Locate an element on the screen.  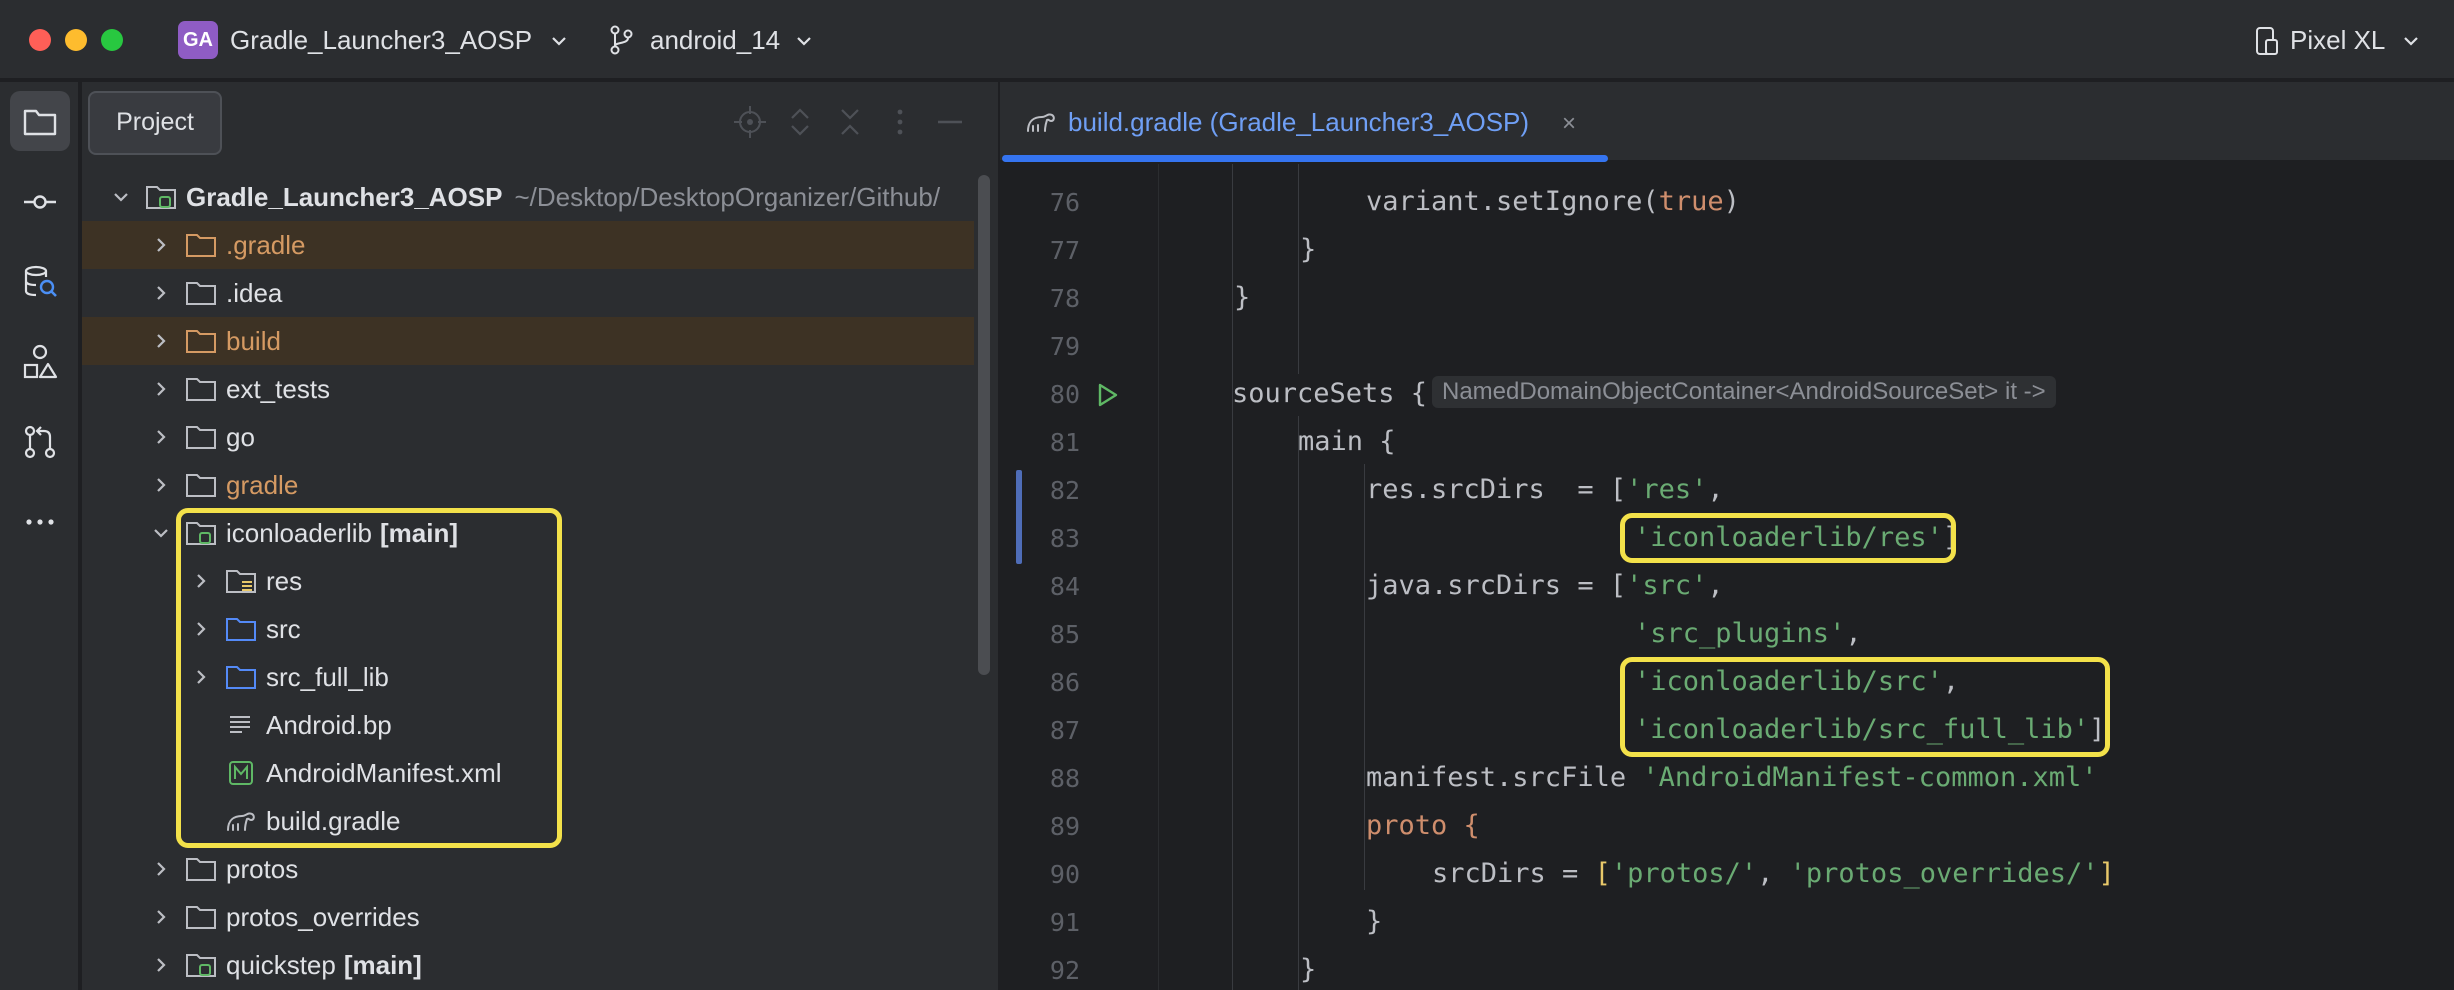
code-line-78: } is located at coordinates (1242, 297).